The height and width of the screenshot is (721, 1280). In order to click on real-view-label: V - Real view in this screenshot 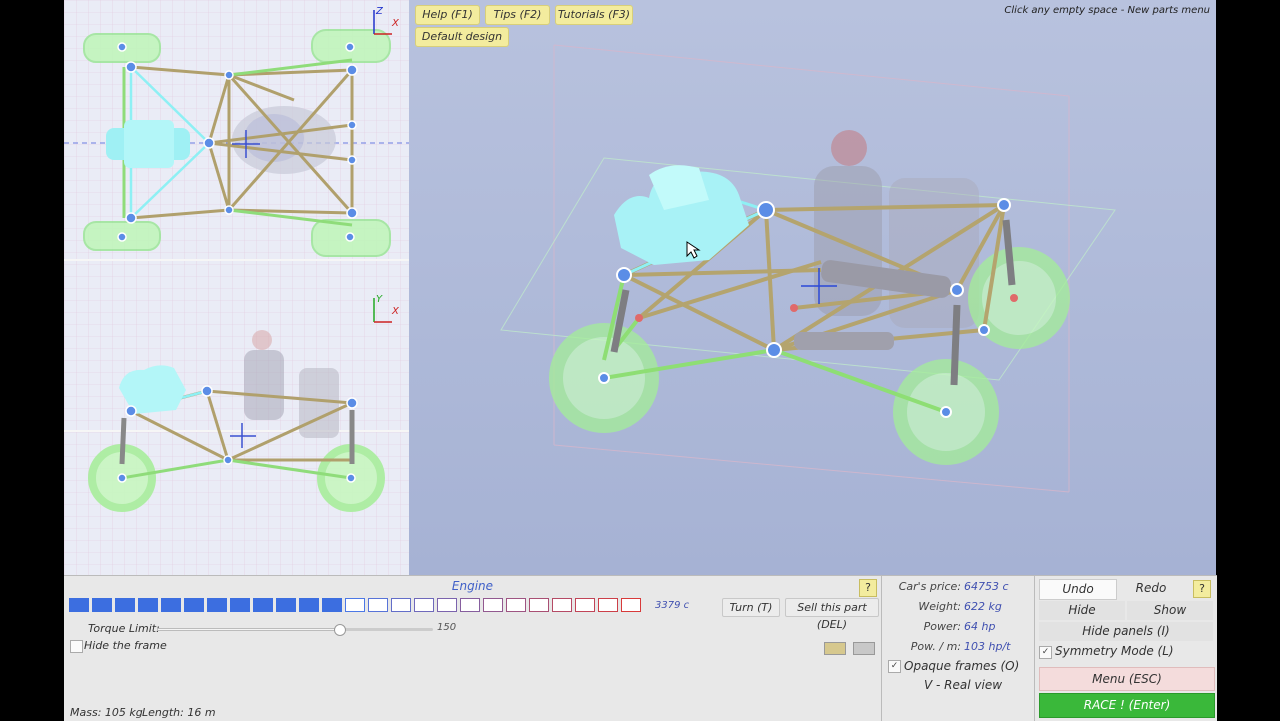, I will do `click(963, 685)`.